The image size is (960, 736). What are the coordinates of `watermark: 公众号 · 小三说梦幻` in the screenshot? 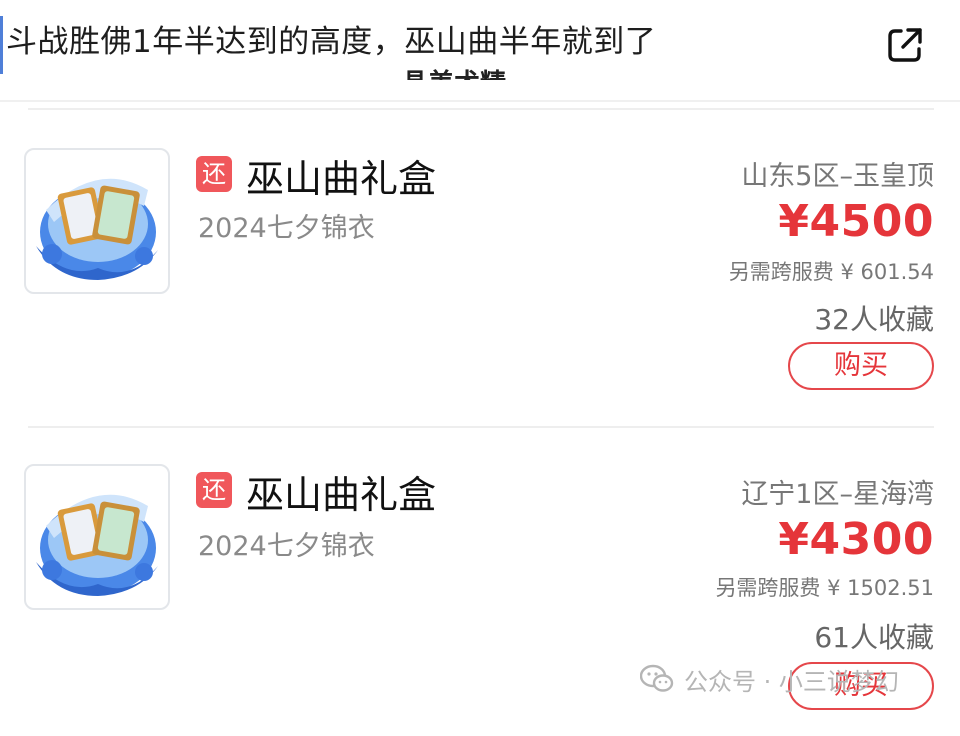 It's located at (769, 679).